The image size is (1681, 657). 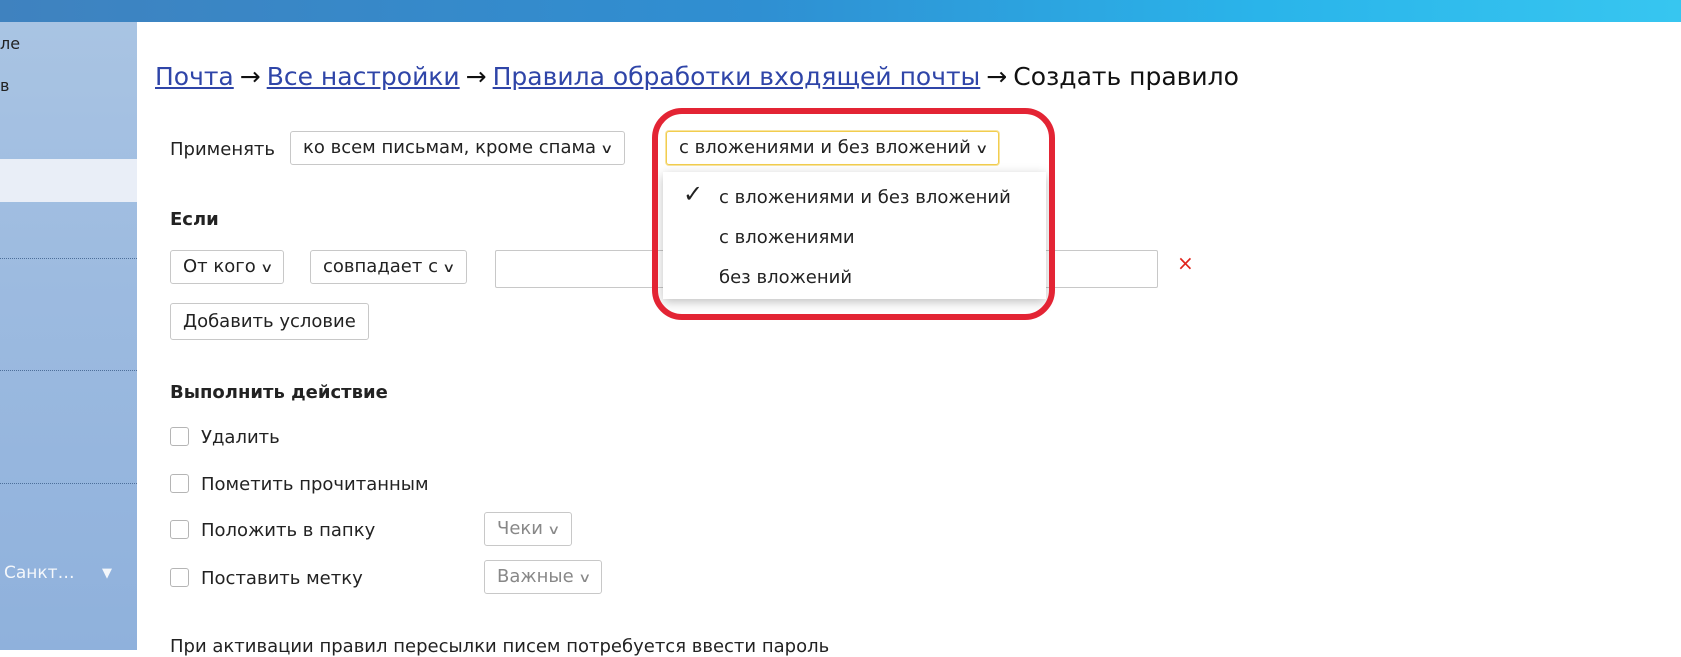 What do you see at coordinates (520, 528) in the screenshot?
I see `folder-select-value: Чеки` at bounding box center [520, 528].